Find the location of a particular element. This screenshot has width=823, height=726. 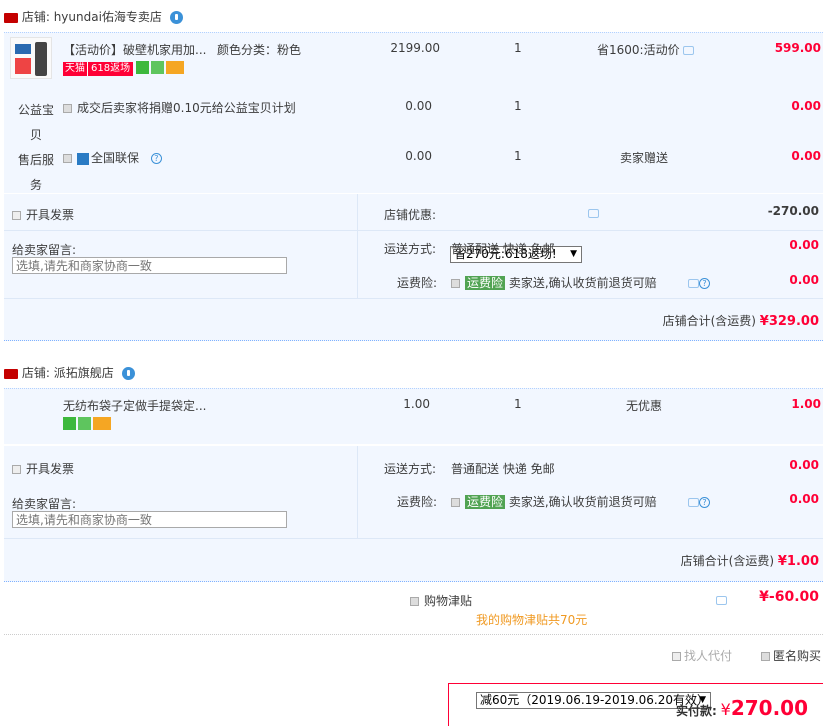

discount-label: 店铺优惠: is located at coordinates (410, 215).